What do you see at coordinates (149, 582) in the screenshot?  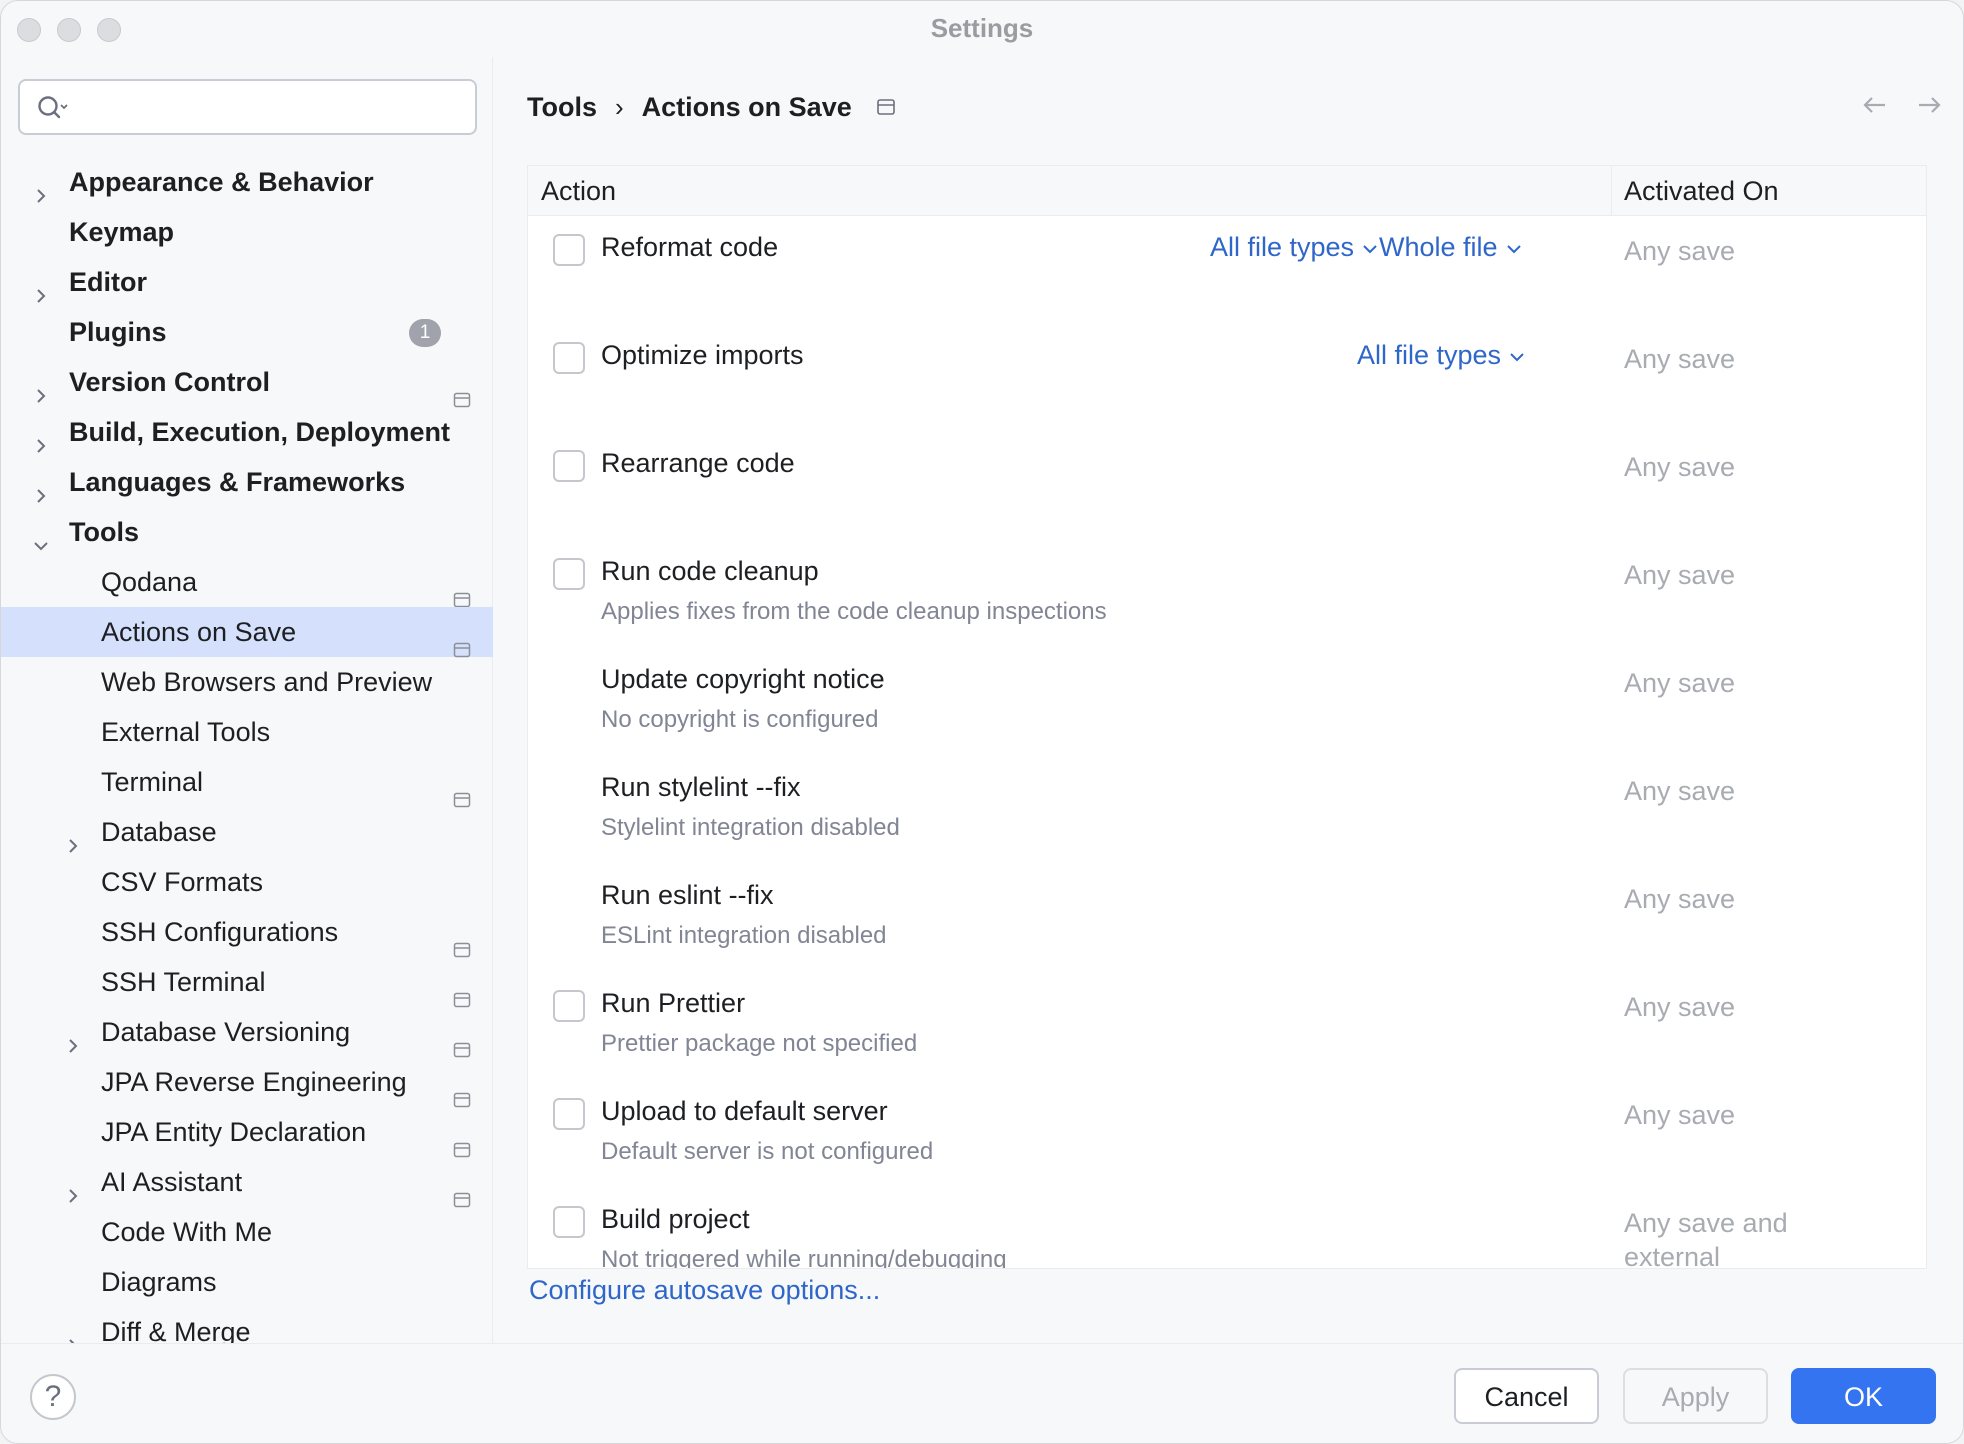 I see `sidebar-item-label: Qodana` at bounding box center [149, 582].